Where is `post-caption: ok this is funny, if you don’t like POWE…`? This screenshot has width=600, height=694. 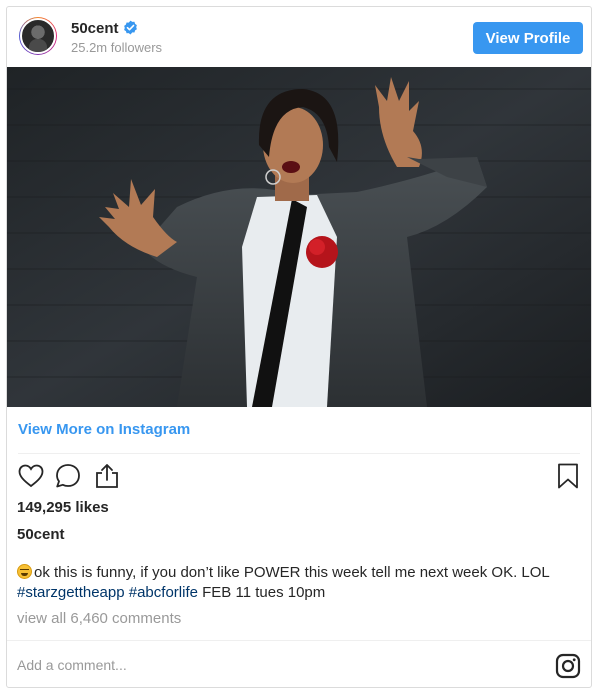 post-caption: ok this is funny, if you don’t like POWE… is located at coordinates (297, 583).